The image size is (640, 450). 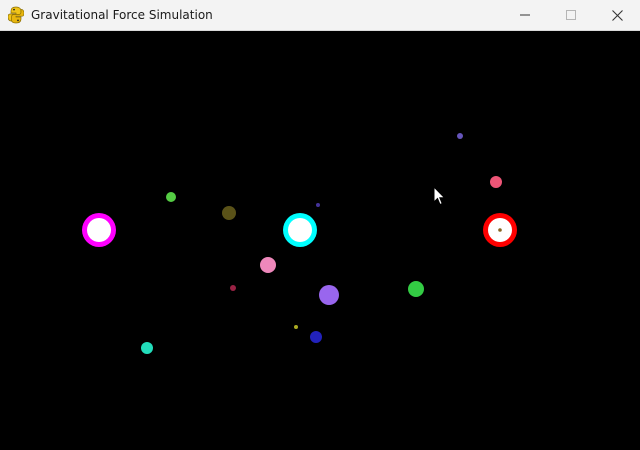 I want to click on window-title: Gravitational Force Simulation, so click(x=122, y=15).